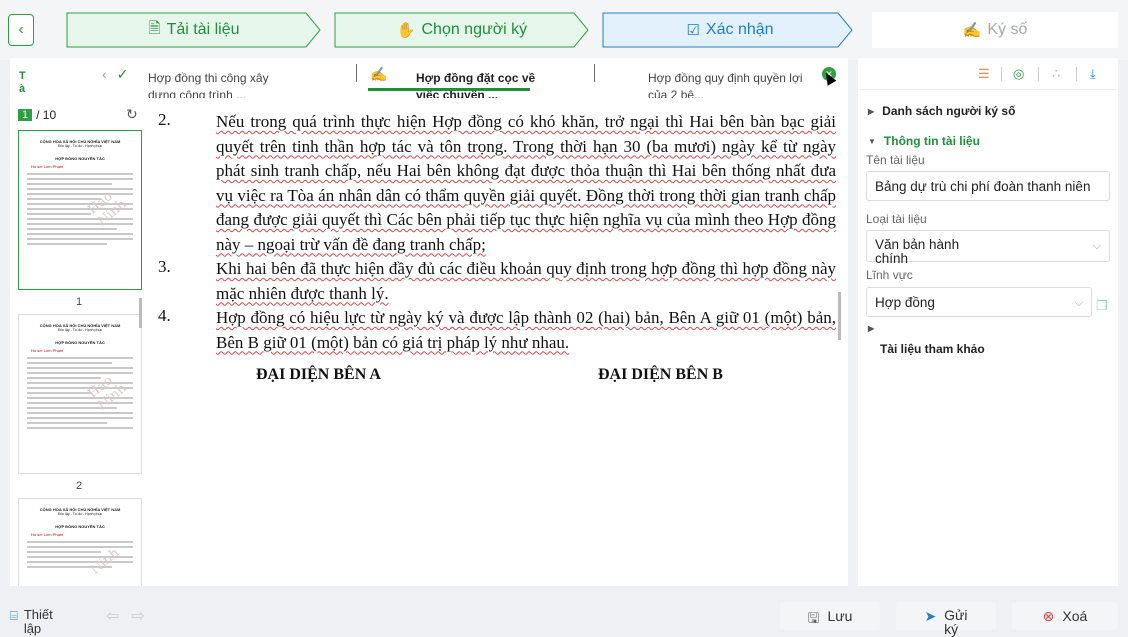 The image size is (1128, 637). I want to click on current-page: 1, so click(25, 115).